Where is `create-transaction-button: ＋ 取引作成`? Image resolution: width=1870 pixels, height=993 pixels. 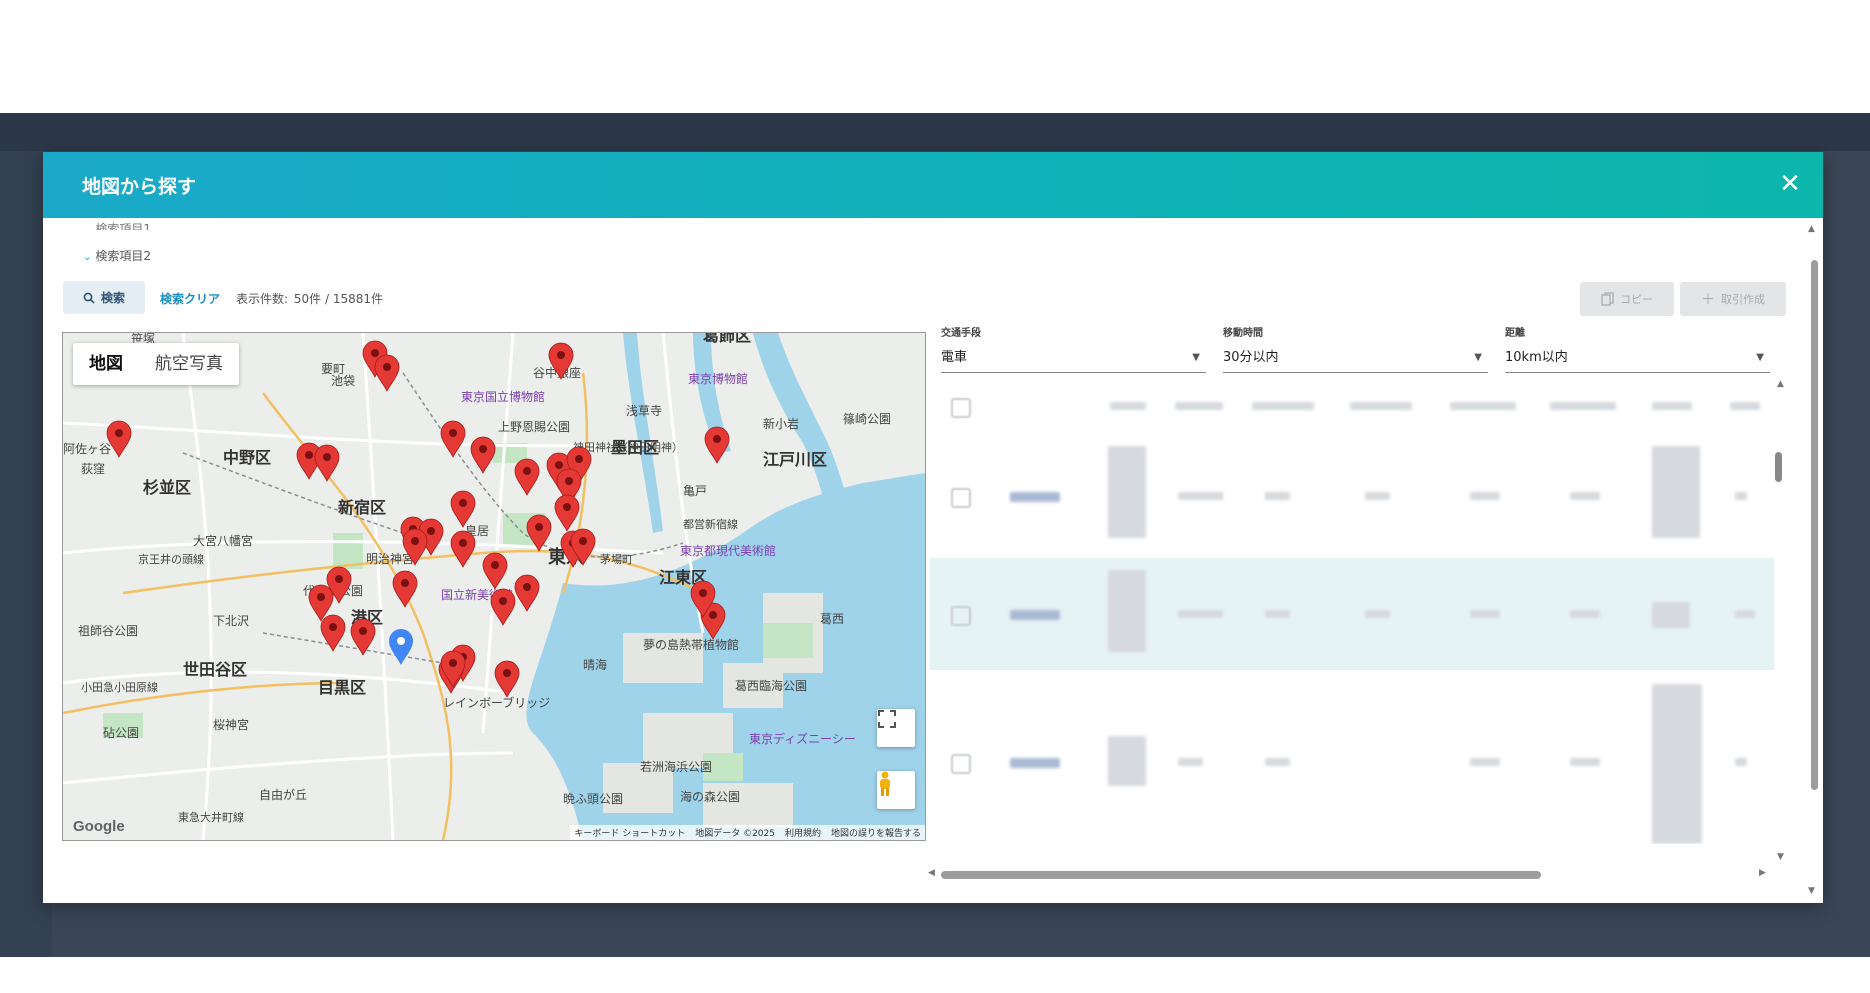 create-transaction-button: ＋ 取引作成 is located at coordinates (1733, 299).